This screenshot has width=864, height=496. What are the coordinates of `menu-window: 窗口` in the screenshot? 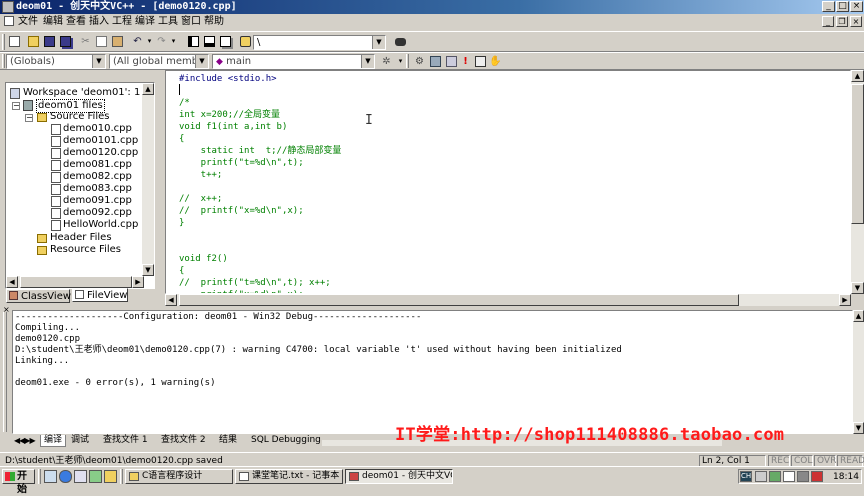 It's located at (191, 21).